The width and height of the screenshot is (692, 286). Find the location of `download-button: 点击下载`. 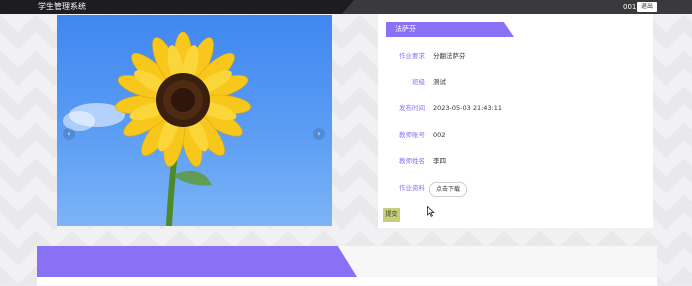

download-button: 点击下载 is located at coordinates (448, 189).